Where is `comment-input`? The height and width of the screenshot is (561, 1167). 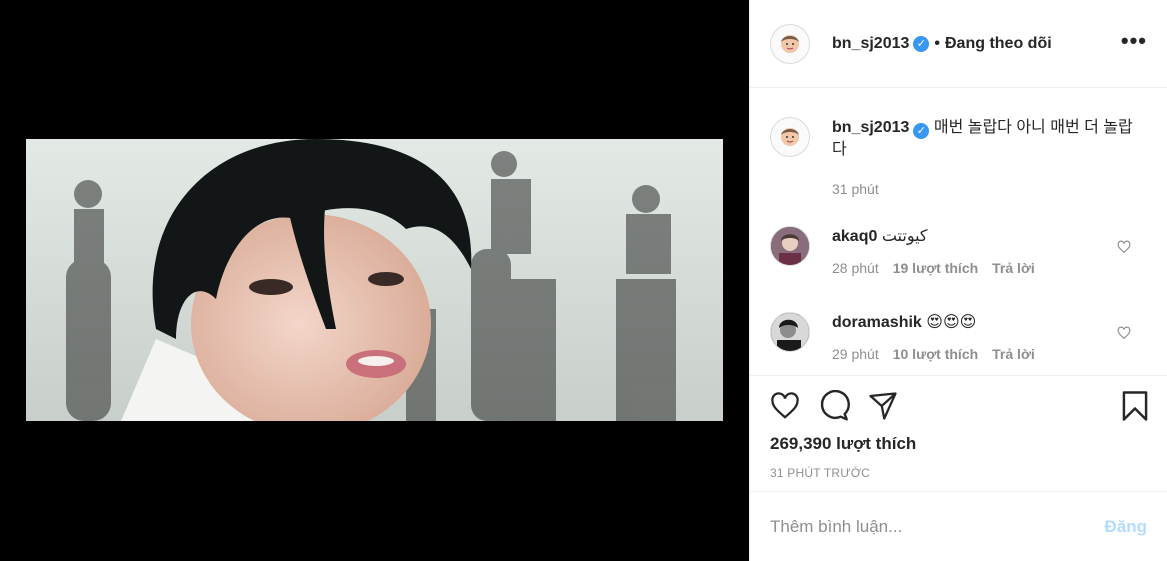
comment-input is located at coordinates (937, 526).